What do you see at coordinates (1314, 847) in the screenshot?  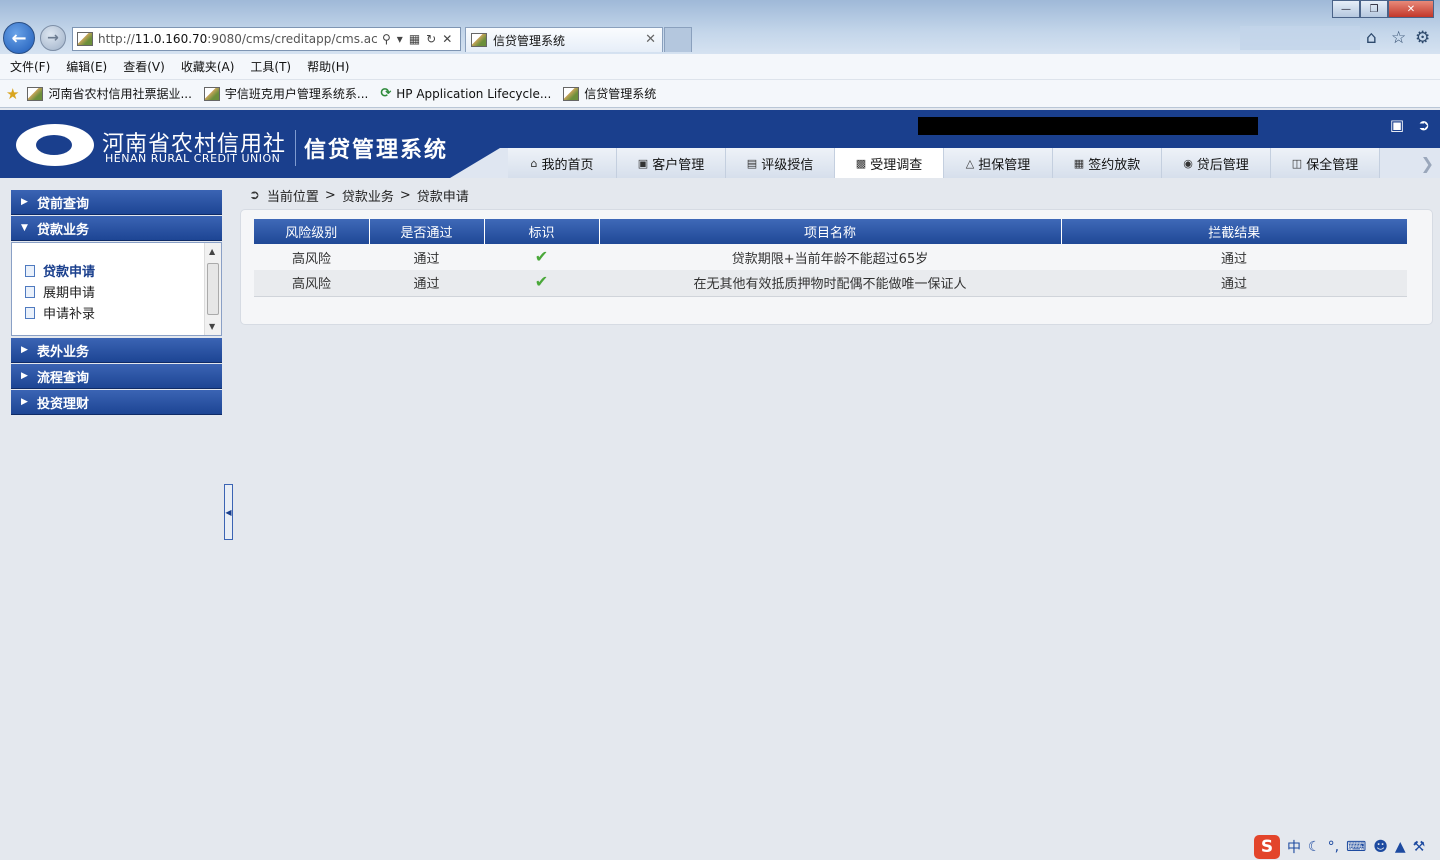 I see `moon-icon: ☾` at bounding box center [1314, 847].